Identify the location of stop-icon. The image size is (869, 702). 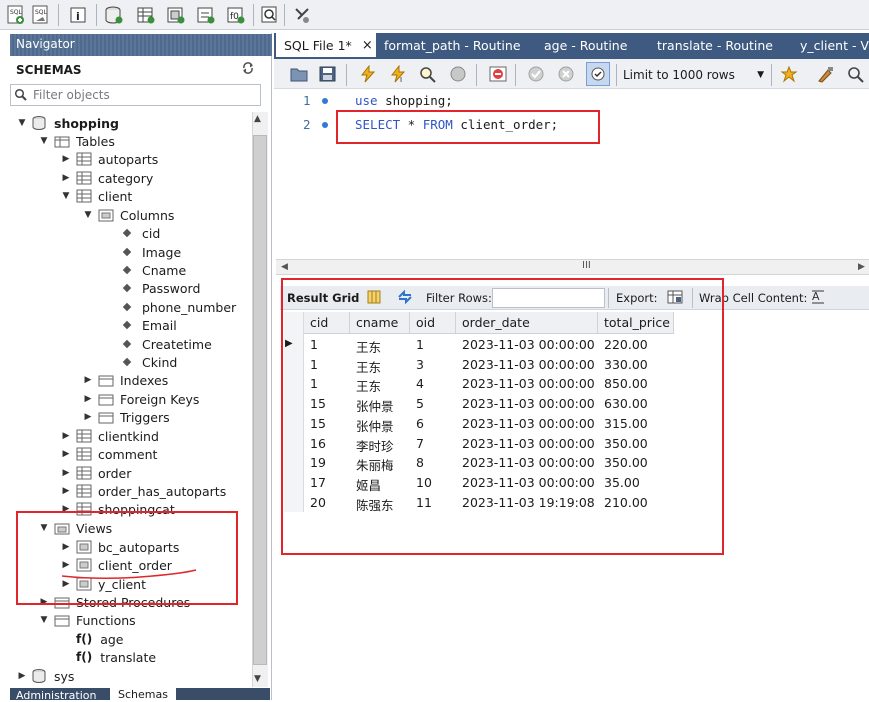
(458, 74).